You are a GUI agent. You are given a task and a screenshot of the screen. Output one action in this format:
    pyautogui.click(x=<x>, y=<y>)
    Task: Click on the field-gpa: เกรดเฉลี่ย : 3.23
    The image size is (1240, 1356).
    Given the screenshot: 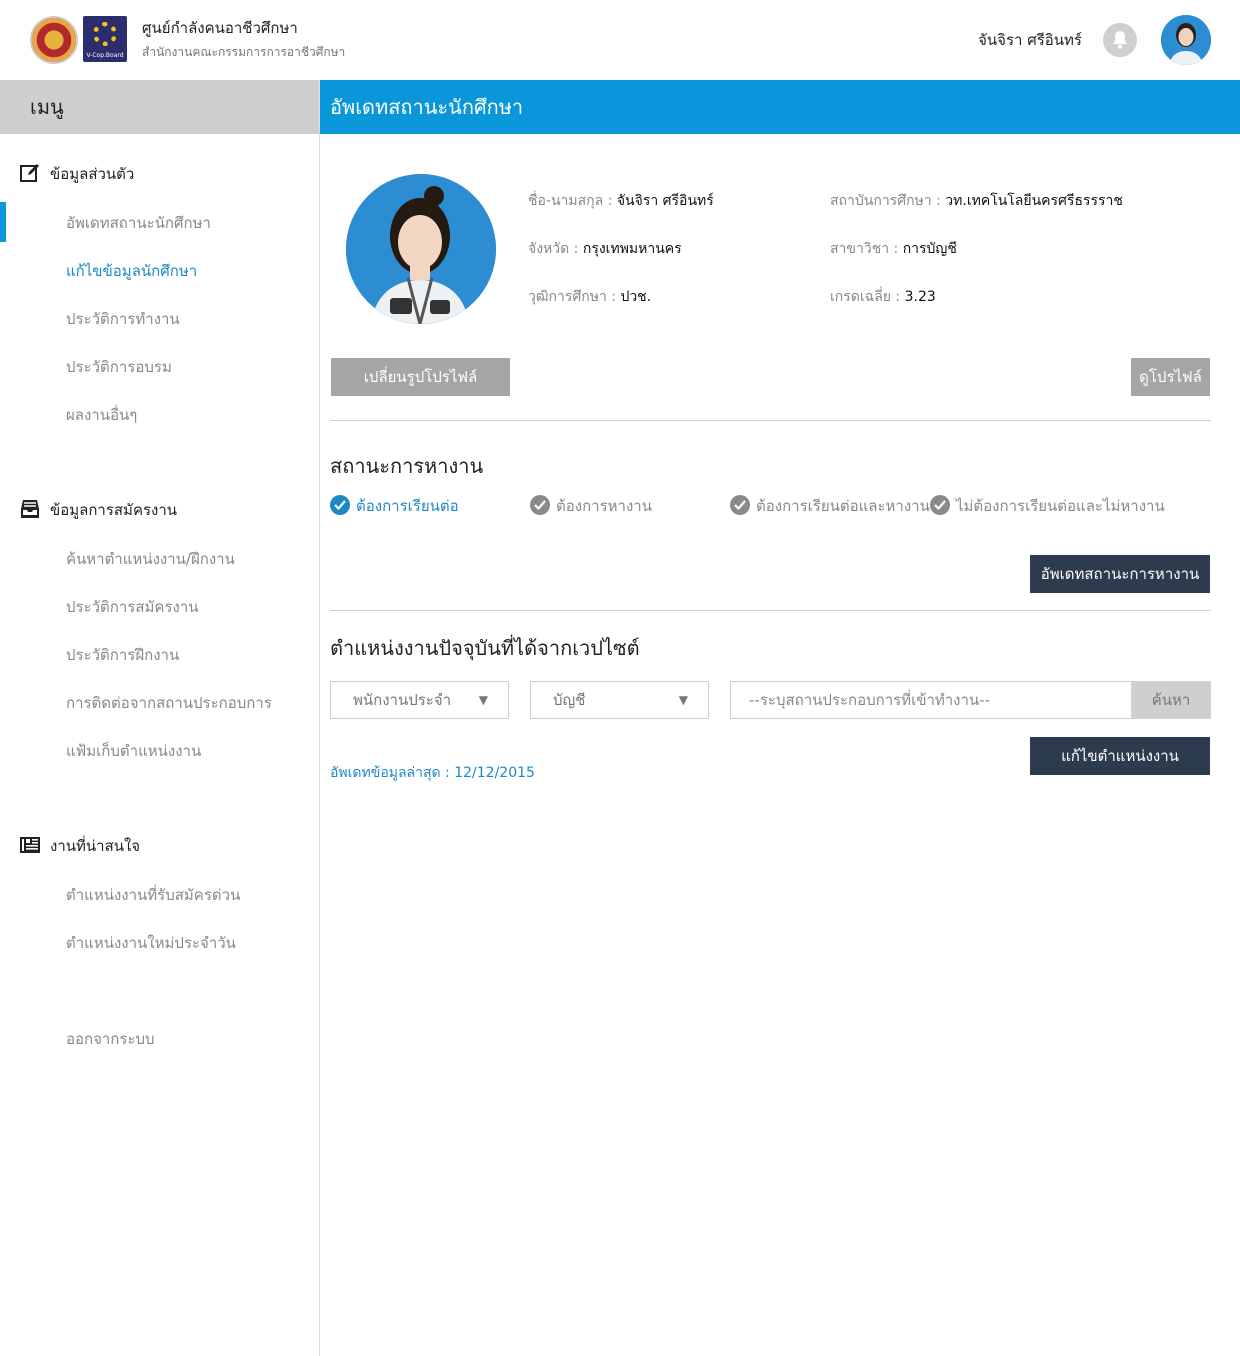 What is the action you would take?
    pyautogui.click(x=883, y=297)
    